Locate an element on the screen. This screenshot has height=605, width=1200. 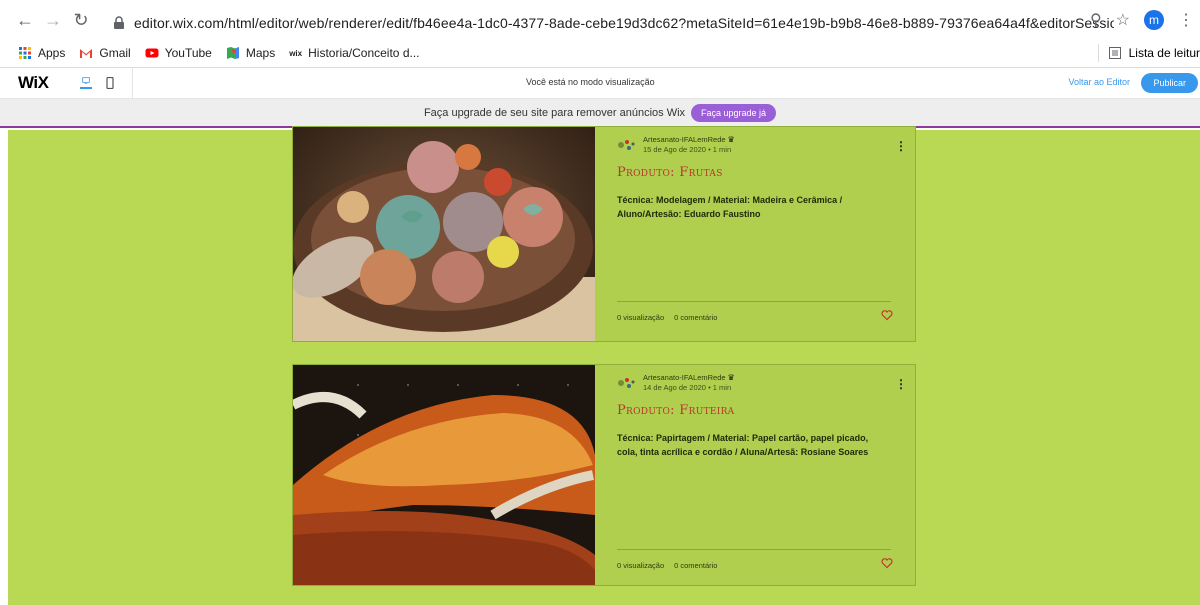
bookmark-gmail: Gmail is located at coordinates (105, 53).